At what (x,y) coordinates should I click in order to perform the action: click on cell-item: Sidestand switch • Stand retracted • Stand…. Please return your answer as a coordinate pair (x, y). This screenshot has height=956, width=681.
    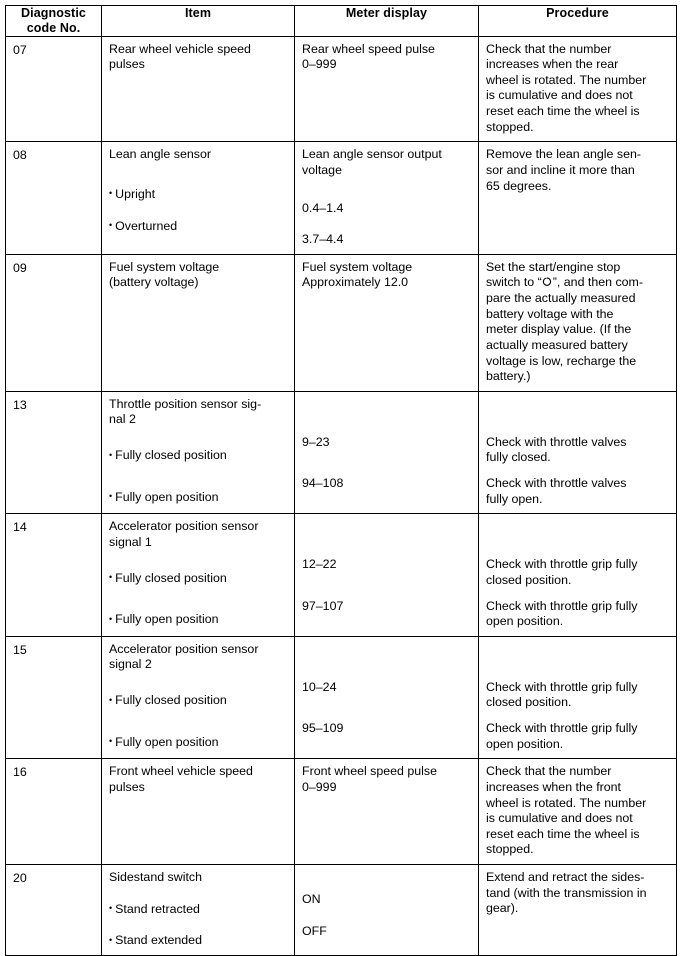
    Looking at the image, I should click on (198, 910).